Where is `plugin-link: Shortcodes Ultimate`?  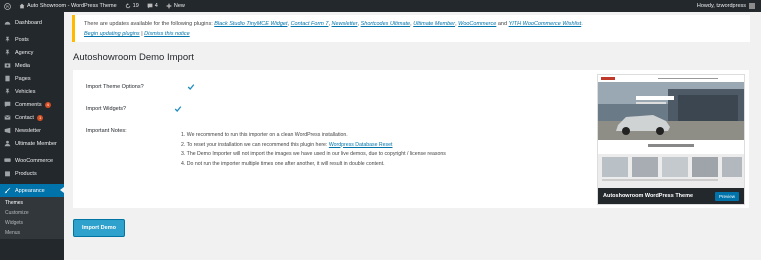
plugin-link: Shortcodes Ultimate is located at coordinates (386, 24).